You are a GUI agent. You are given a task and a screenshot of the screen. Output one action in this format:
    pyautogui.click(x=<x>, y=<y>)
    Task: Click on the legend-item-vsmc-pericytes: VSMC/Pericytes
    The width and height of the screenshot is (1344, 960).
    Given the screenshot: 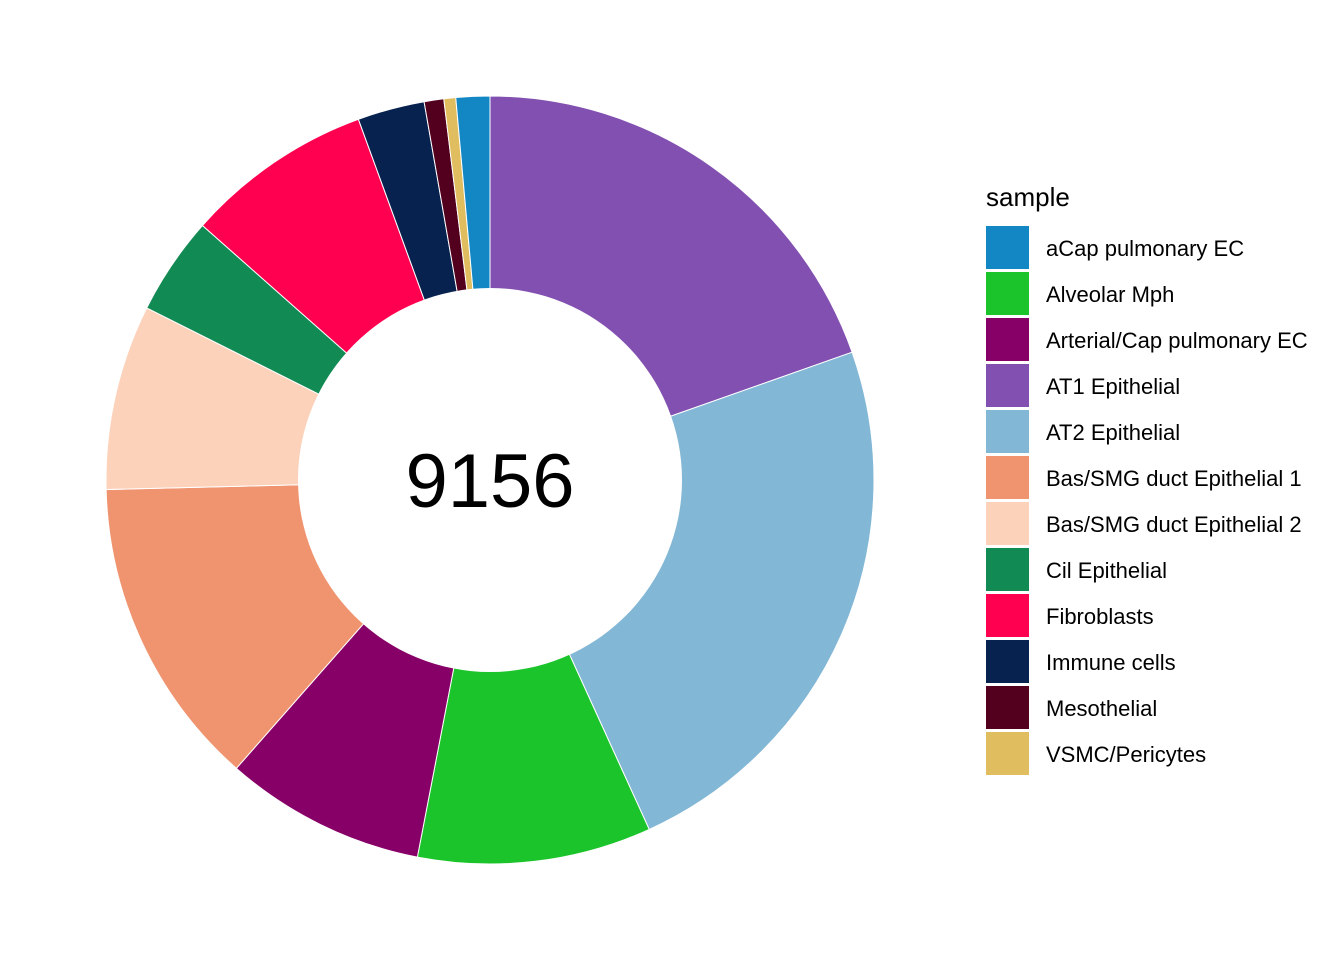 What is the action you would take?
    pyautogui.click(x=1096, y=753)
    